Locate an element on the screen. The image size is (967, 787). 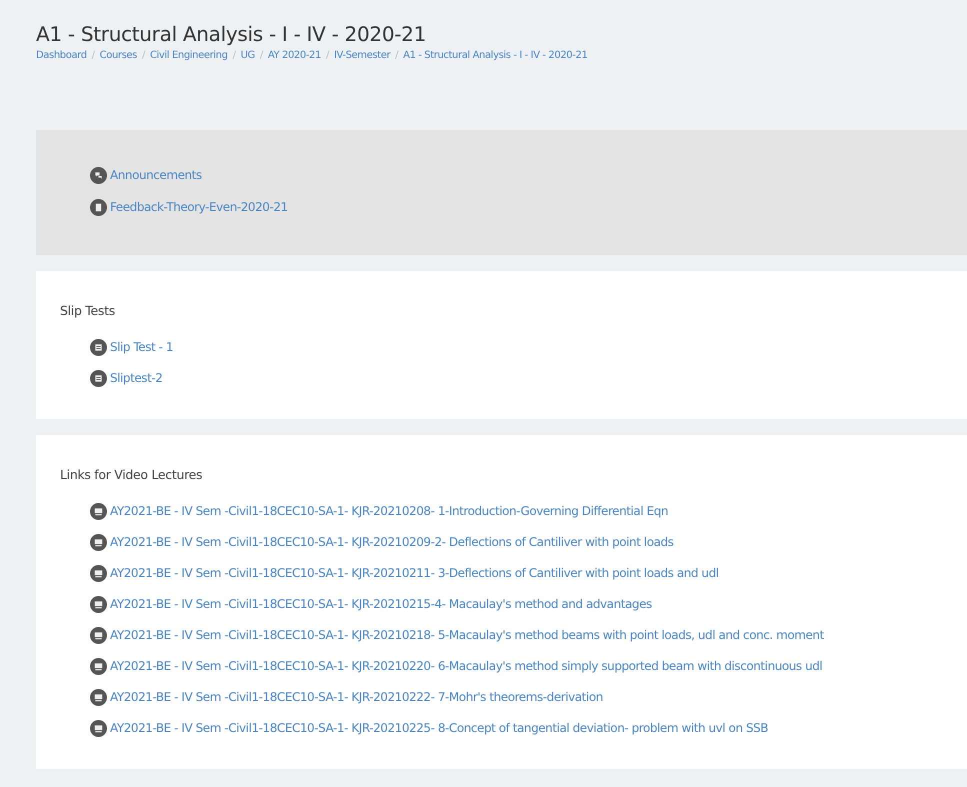
breadcrumb-link: Civil Engineering is located at coordinates (189, 55).